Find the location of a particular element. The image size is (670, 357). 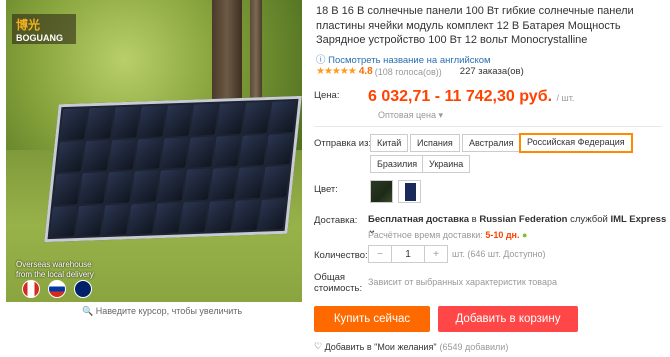

ship-from-option-russia: Российская Федерация is located at coordinates (576, 143).